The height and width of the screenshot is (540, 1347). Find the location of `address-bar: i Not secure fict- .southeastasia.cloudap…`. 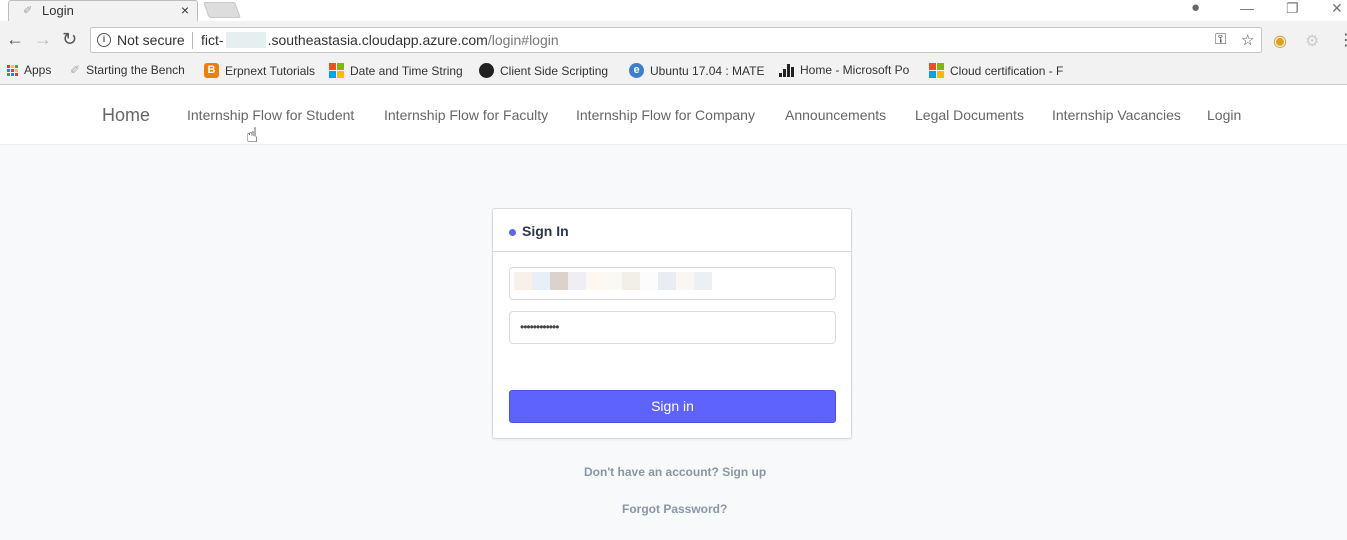

address-bar: i Not secure fict- .southeastasia.cloudap… is located at coordinates (676, 40).